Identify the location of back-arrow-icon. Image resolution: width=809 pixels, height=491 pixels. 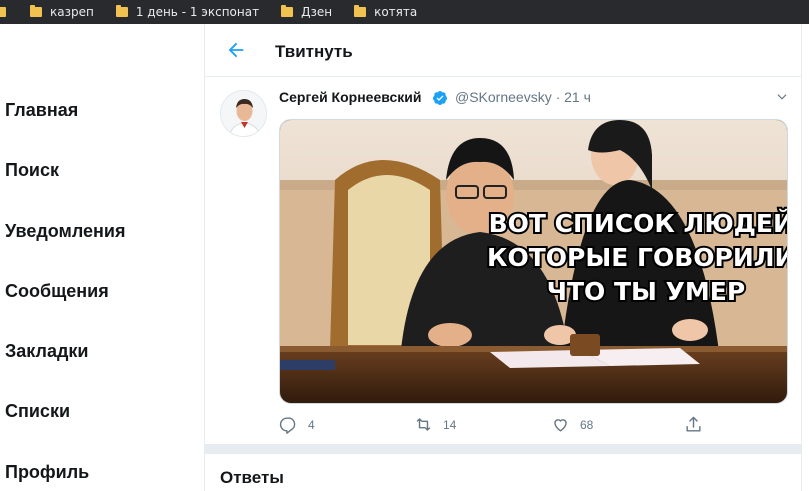
(236, 50).